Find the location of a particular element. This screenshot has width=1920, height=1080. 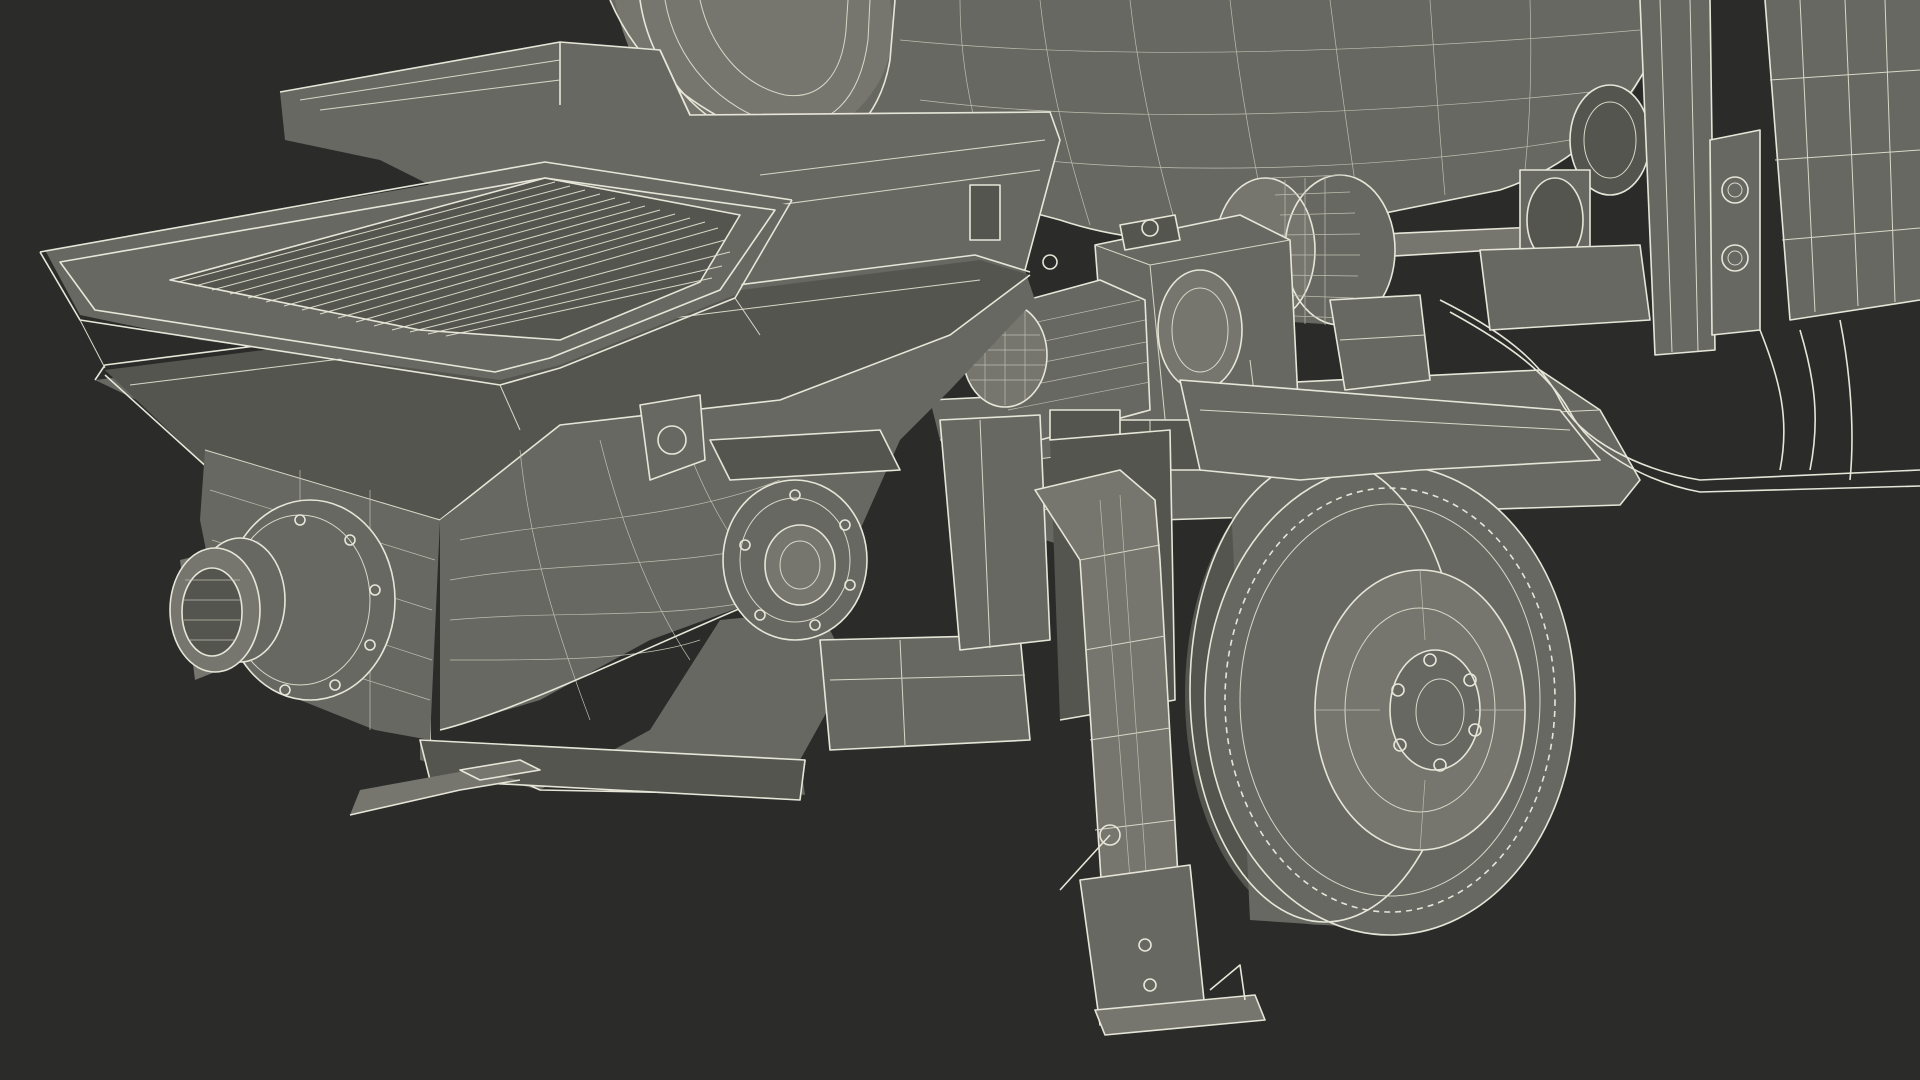

wheel is located at coordinates (1380, 696).